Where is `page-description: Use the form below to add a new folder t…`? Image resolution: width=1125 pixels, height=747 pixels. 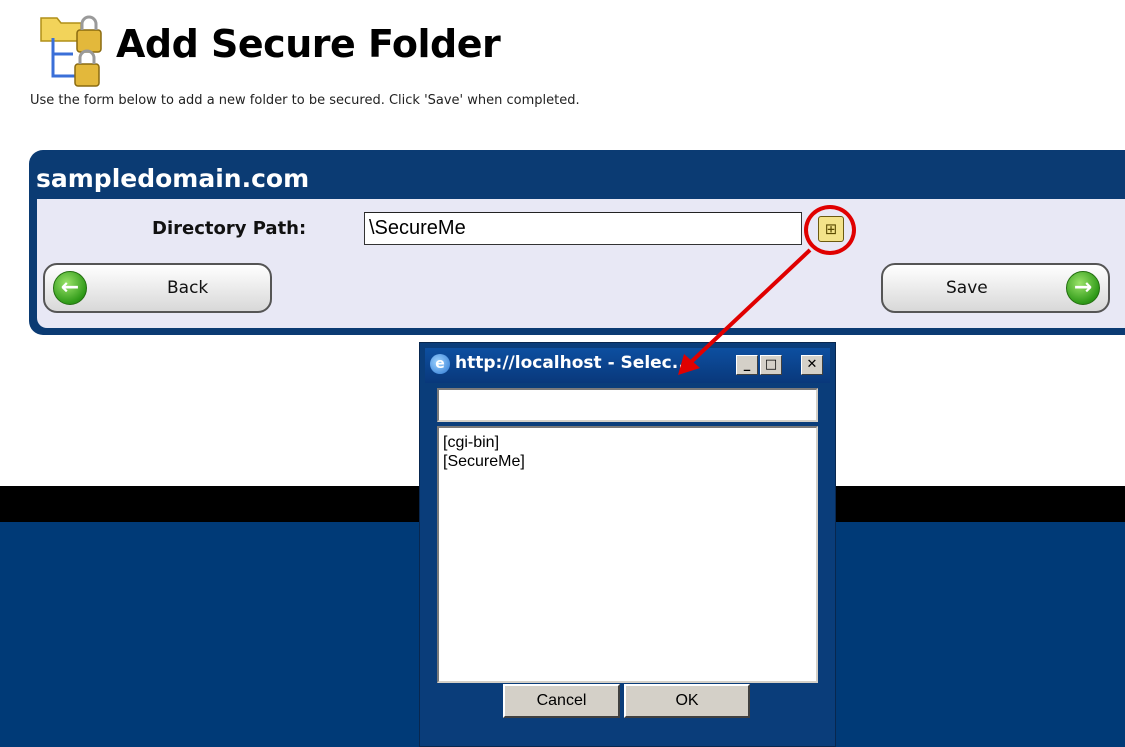
page-description: Use the form below to add a new folder t… is located at coordinates (305, 100).